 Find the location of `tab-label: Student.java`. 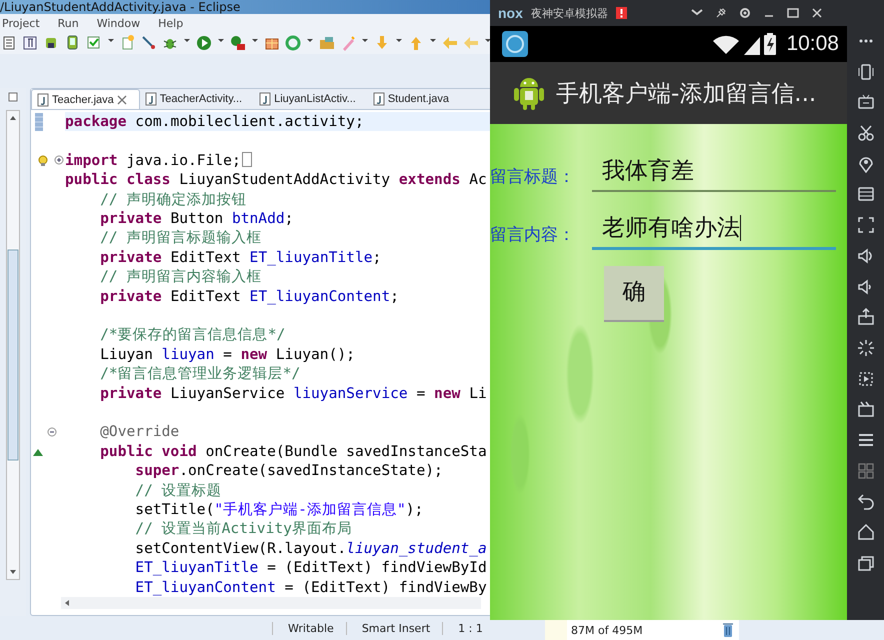

tab-label: Student.java is located at coordinates (418, 99).